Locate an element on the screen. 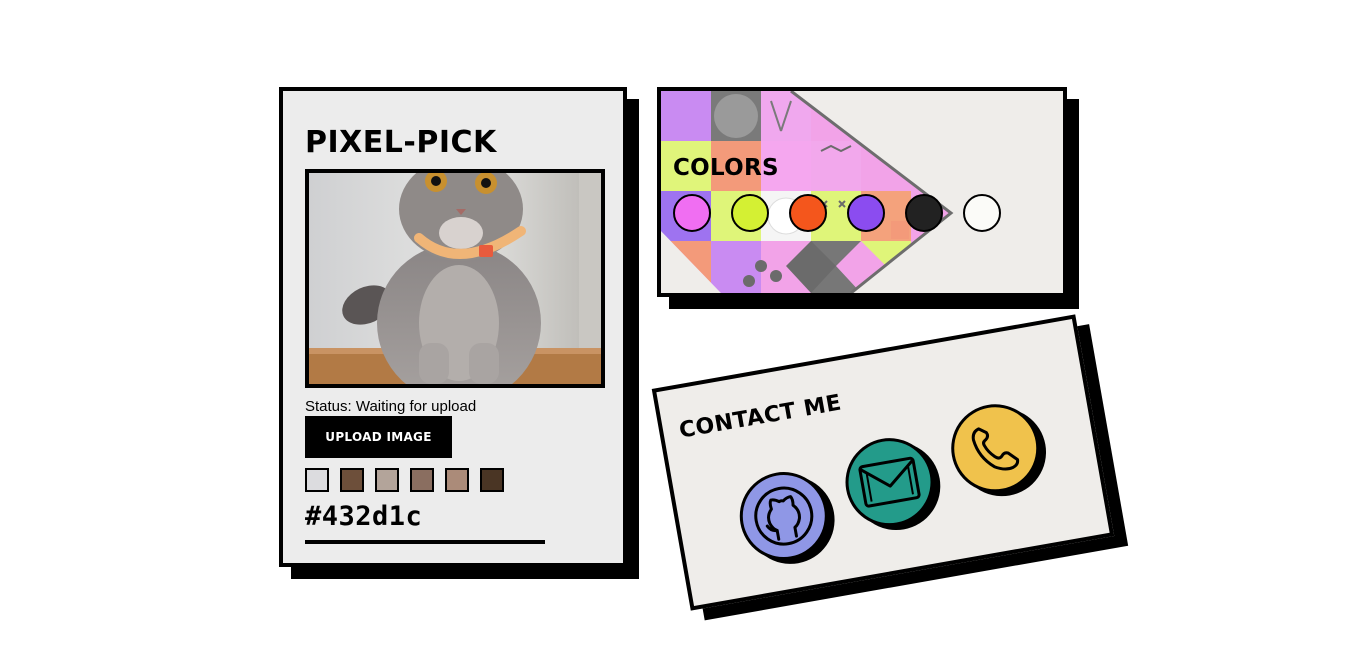  uploaded-image-preview is located at coordinates (455, 278).